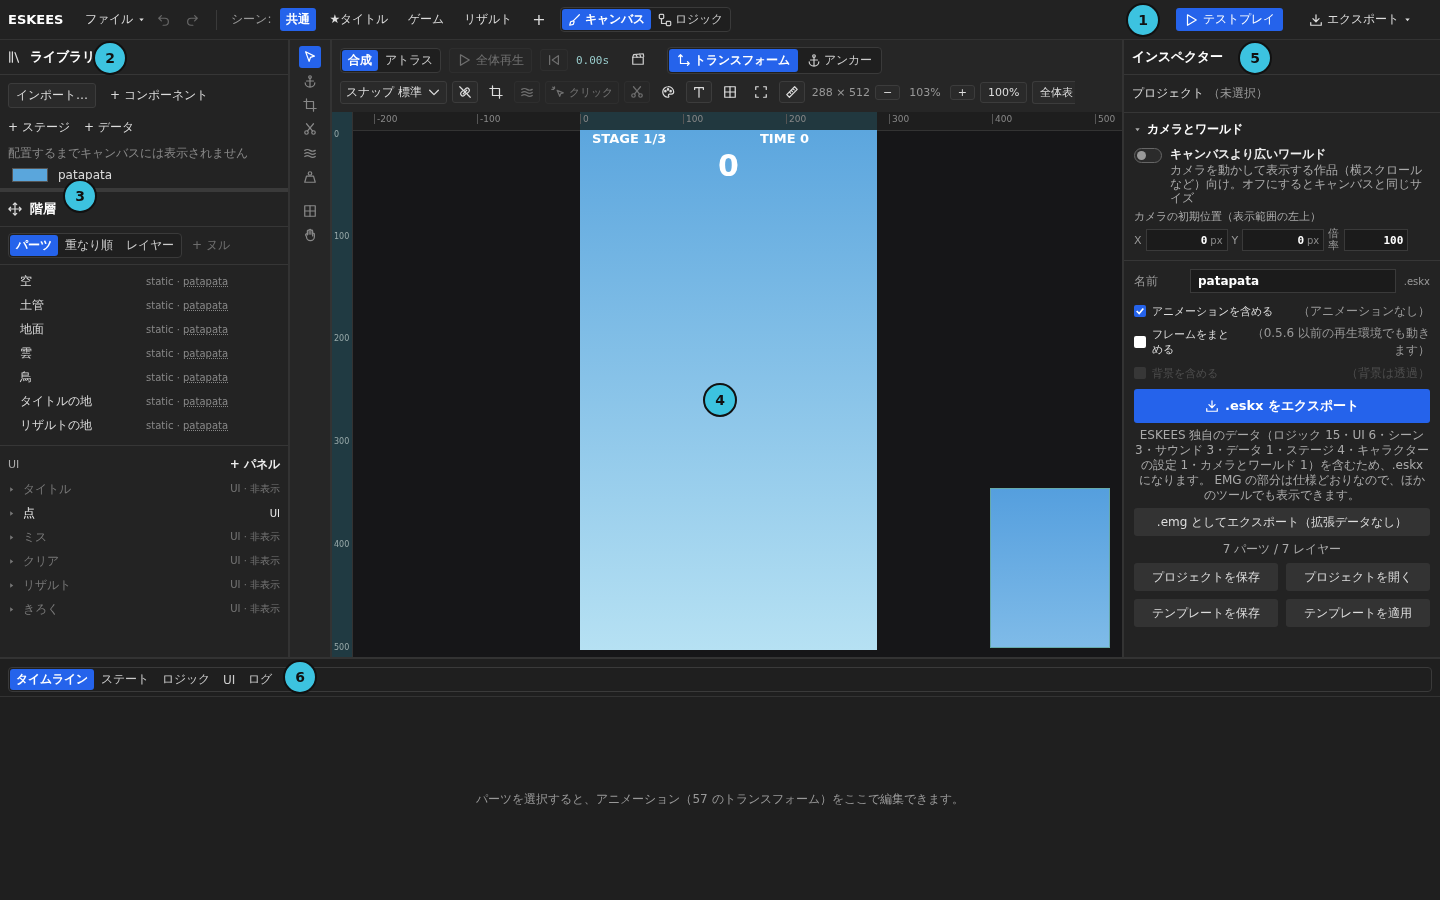 Image resolution: width=1440 pixels, height=900 pixels. I want to click on number-field: 100, so click(1376, 240).